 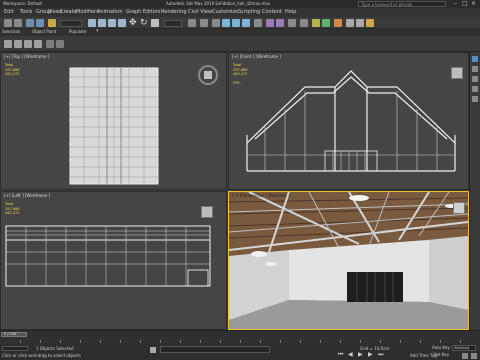 I want to click on viewport-left-label: [+] [Left ] [Wireframe ], so click(x=27, y=195).